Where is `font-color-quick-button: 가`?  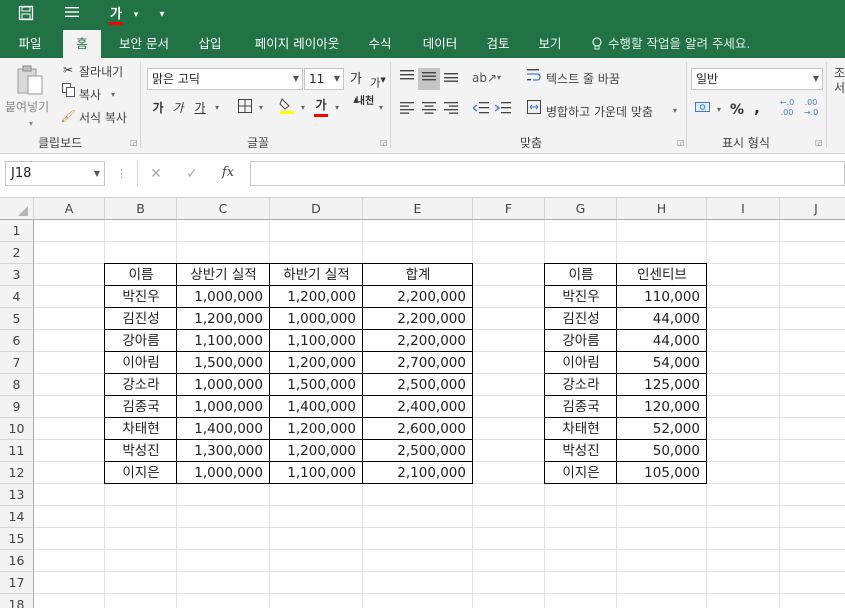
font-color-quick-button: 가 is located at coordinates (116, 15).